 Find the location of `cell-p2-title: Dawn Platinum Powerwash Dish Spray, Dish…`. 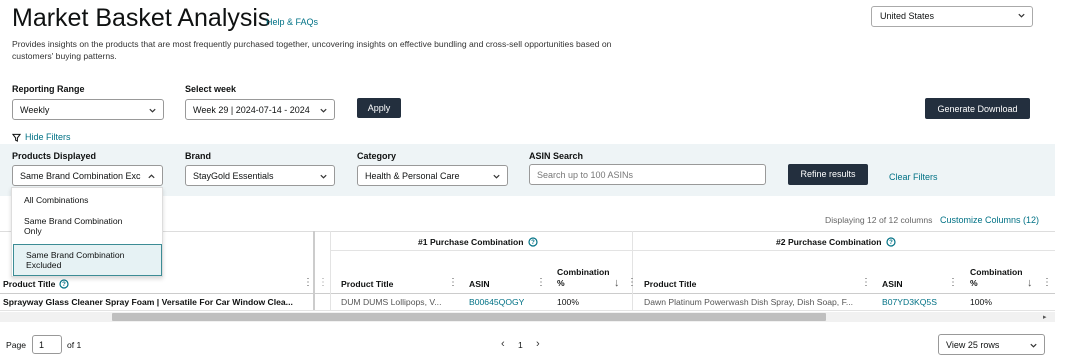

cell-p2-title: Dawn Platinum Powerwash Dish Spray, Dish… is located at coordinates (749, 302).